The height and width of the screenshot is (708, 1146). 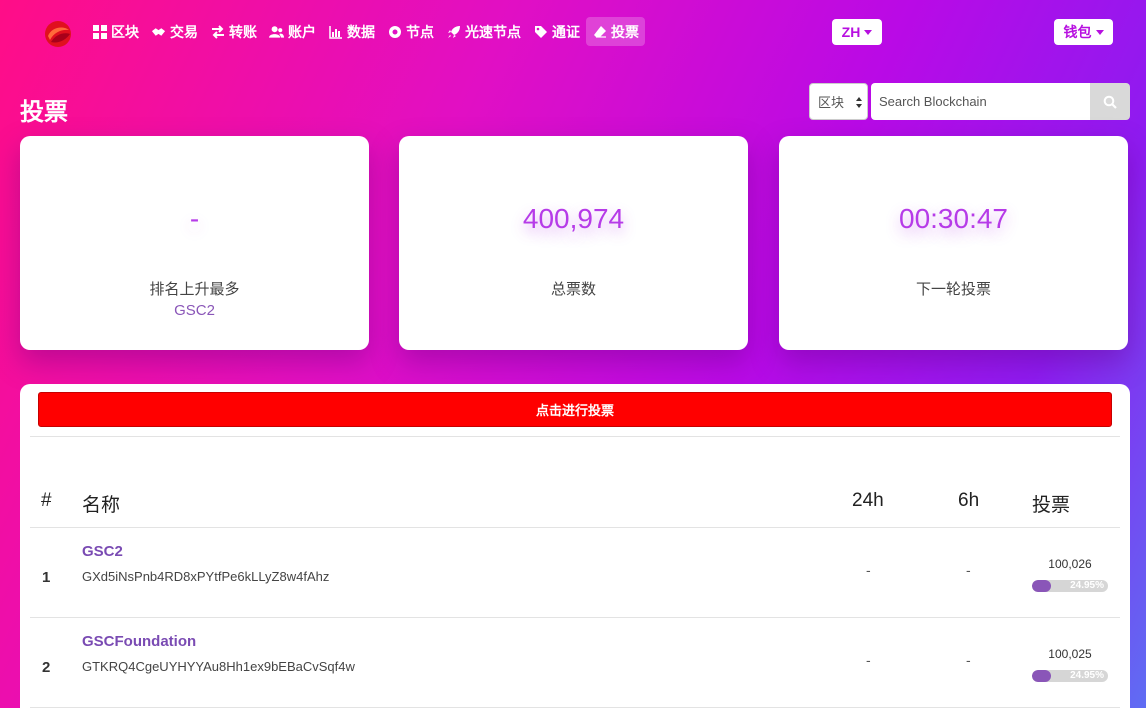 I want to click on search-type-value: 区块, so click(x=831, y=102).